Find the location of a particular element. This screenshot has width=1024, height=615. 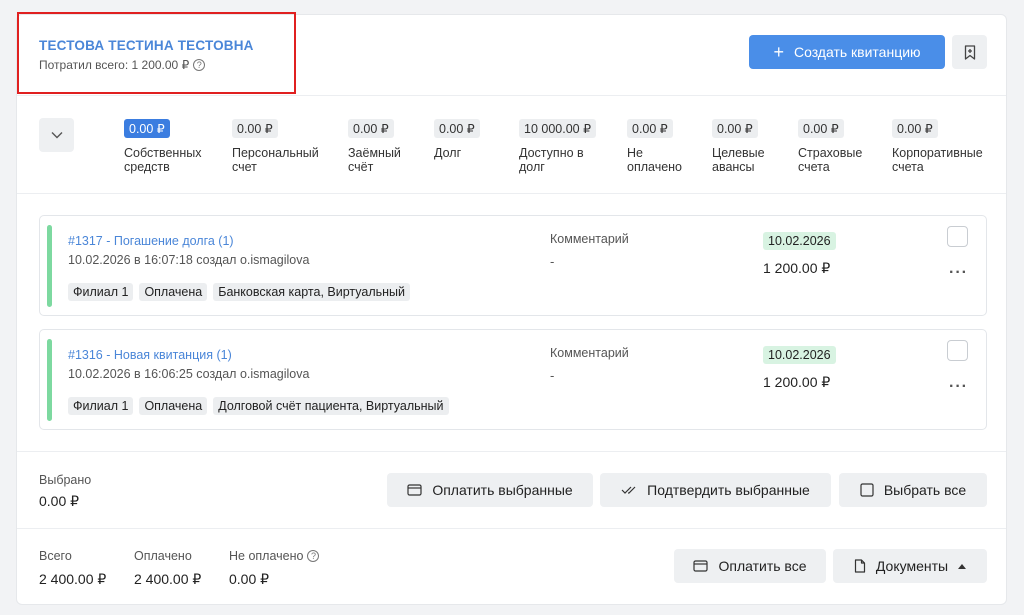

checkbox-icon is located at coordinates (867, 490).